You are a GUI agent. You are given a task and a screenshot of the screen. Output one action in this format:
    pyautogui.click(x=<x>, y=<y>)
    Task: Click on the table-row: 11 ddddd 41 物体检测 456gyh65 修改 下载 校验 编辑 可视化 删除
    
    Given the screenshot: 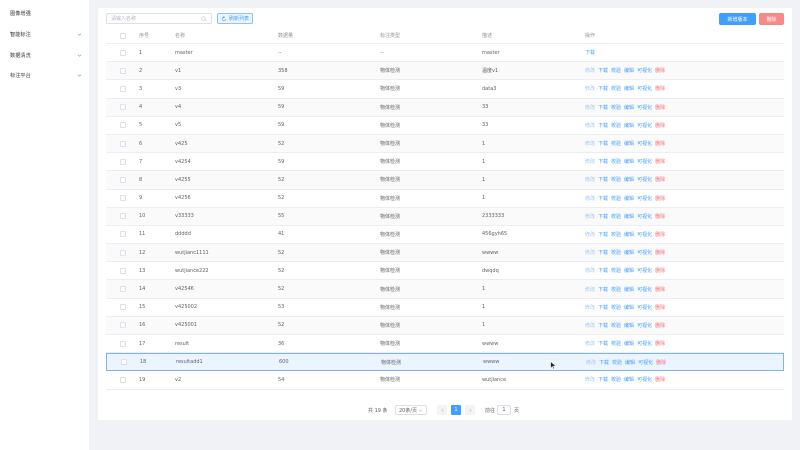 What is the action you would take?
    pyautogui.click(x=445, y=235)
    